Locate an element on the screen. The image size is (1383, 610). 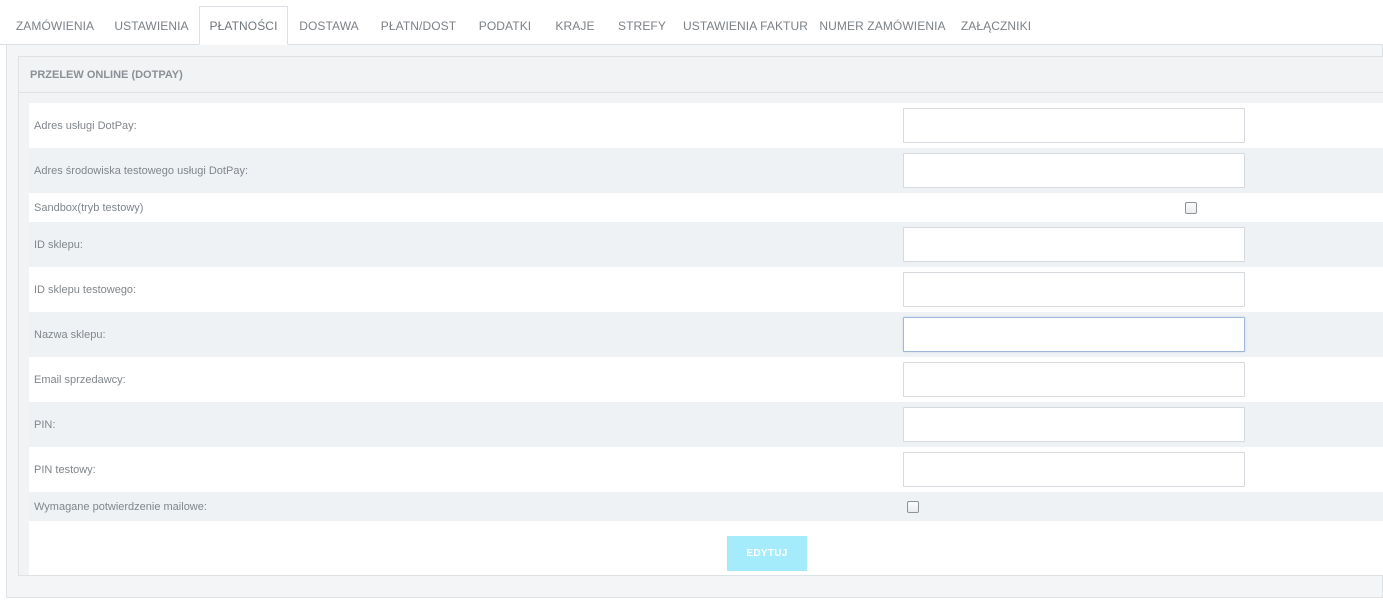
tab-ustawienia: USTAWIENIA is located at coordinates (151, 25).